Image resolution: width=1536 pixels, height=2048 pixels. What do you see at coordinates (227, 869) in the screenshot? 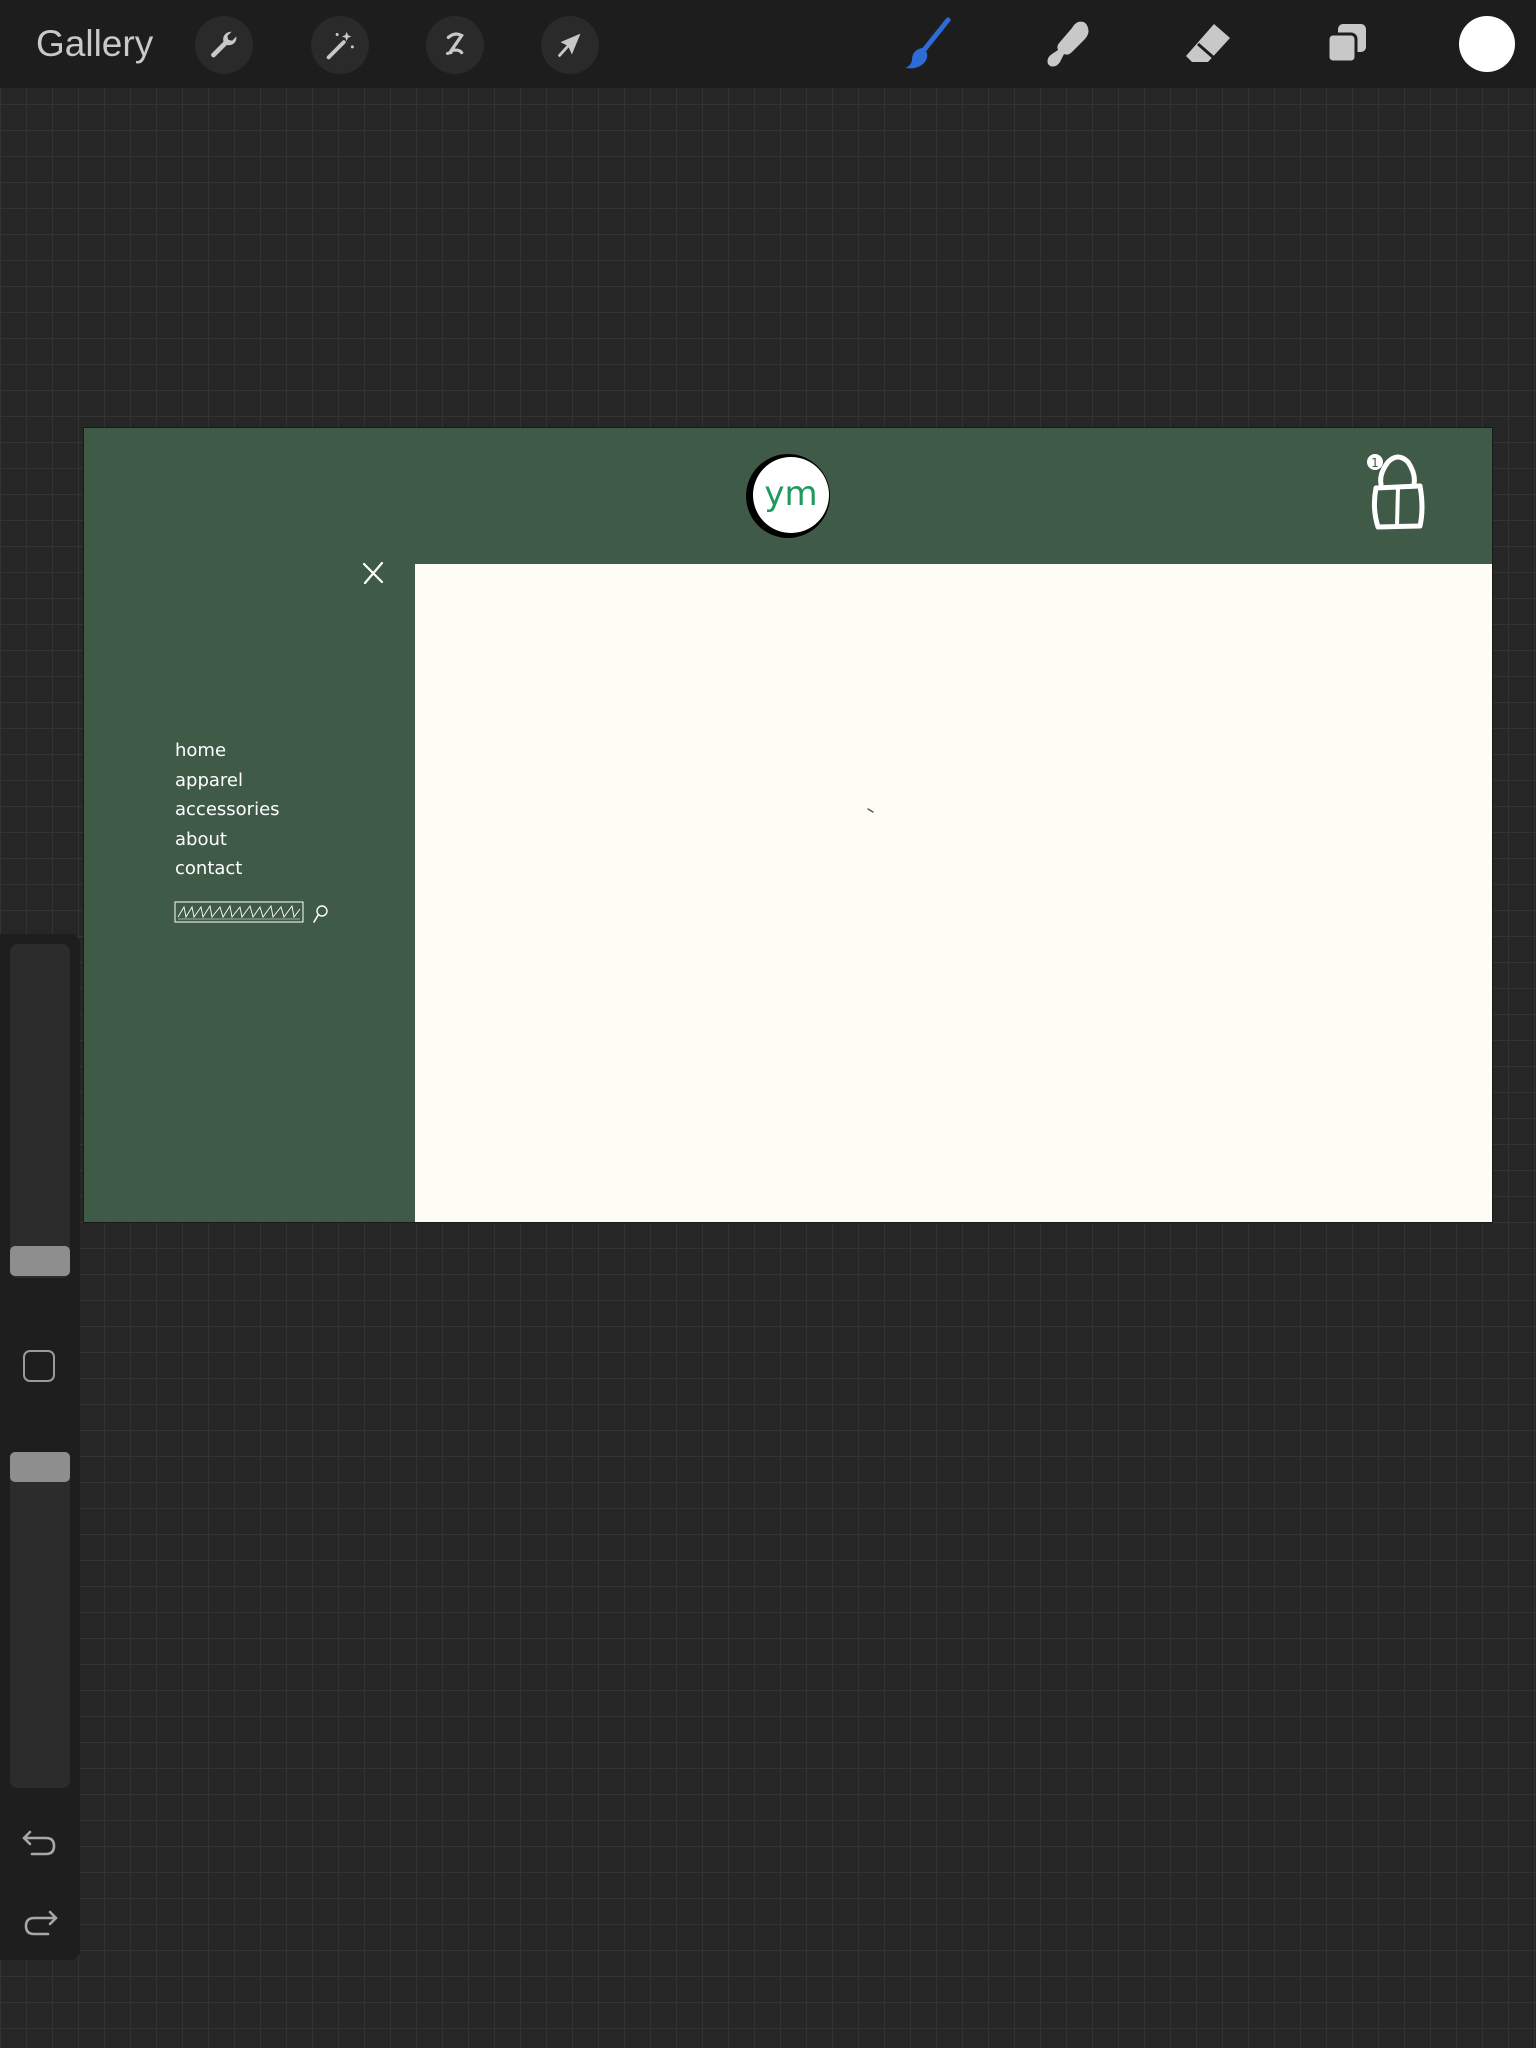
I see `nav-item-contact: contact` at bounding box center [227, 869].